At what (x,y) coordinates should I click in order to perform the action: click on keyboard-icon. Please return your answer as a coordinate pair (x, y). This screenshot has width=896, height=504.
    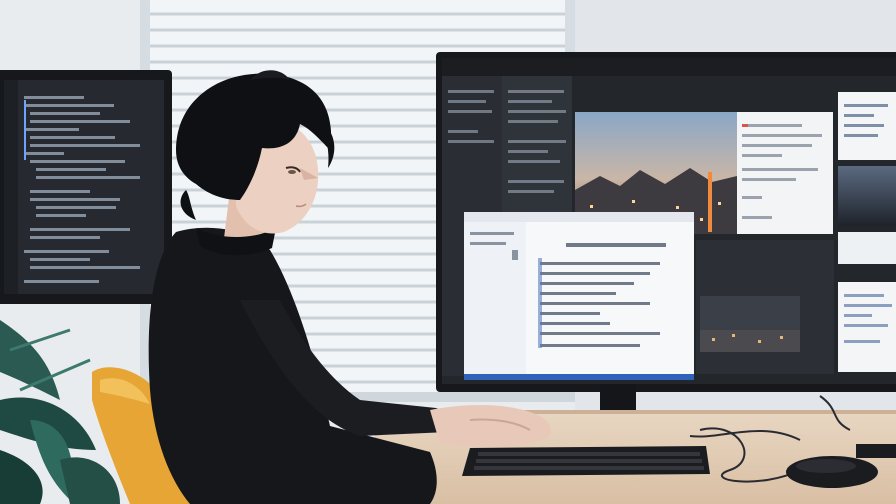
    Looking at the image, I should click on (586, 461).